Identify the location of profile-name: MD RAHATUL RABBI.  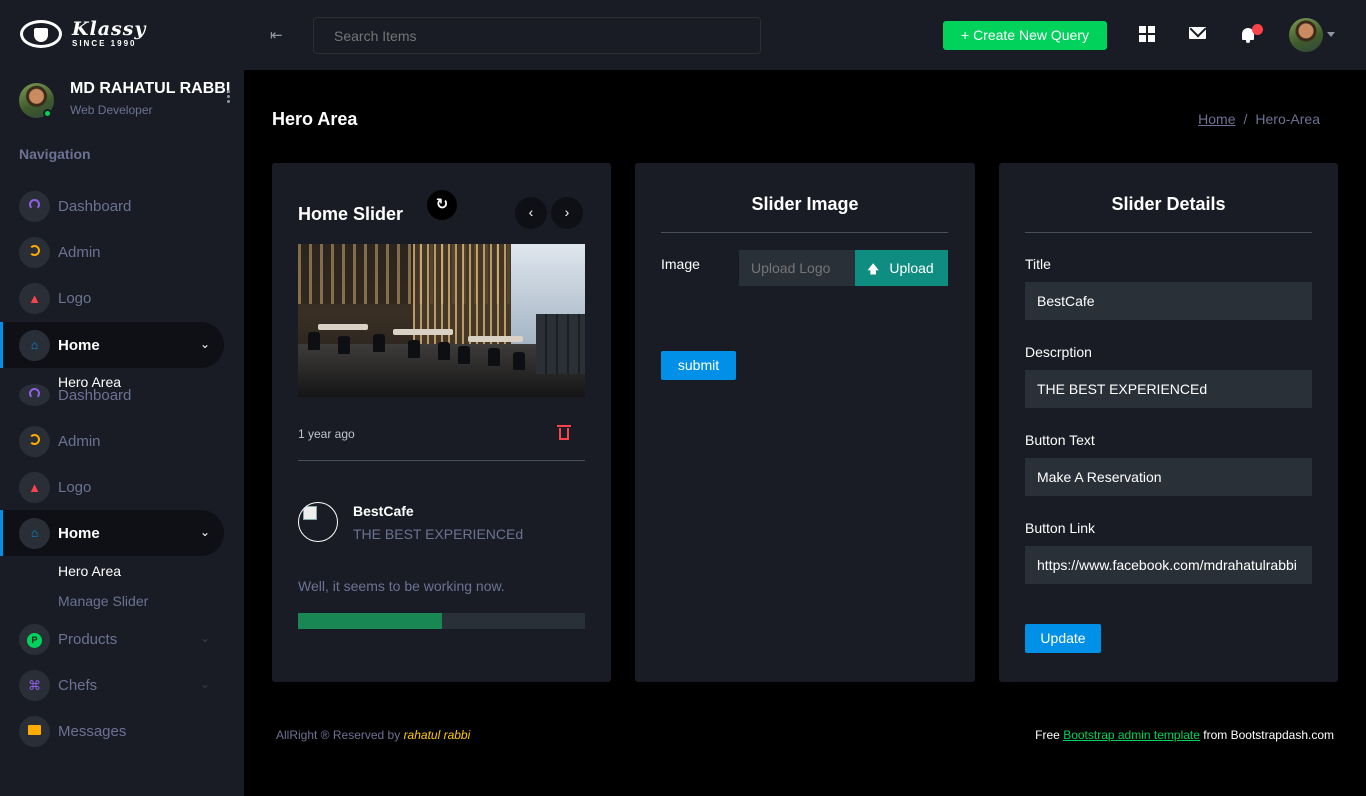
(150, 88).